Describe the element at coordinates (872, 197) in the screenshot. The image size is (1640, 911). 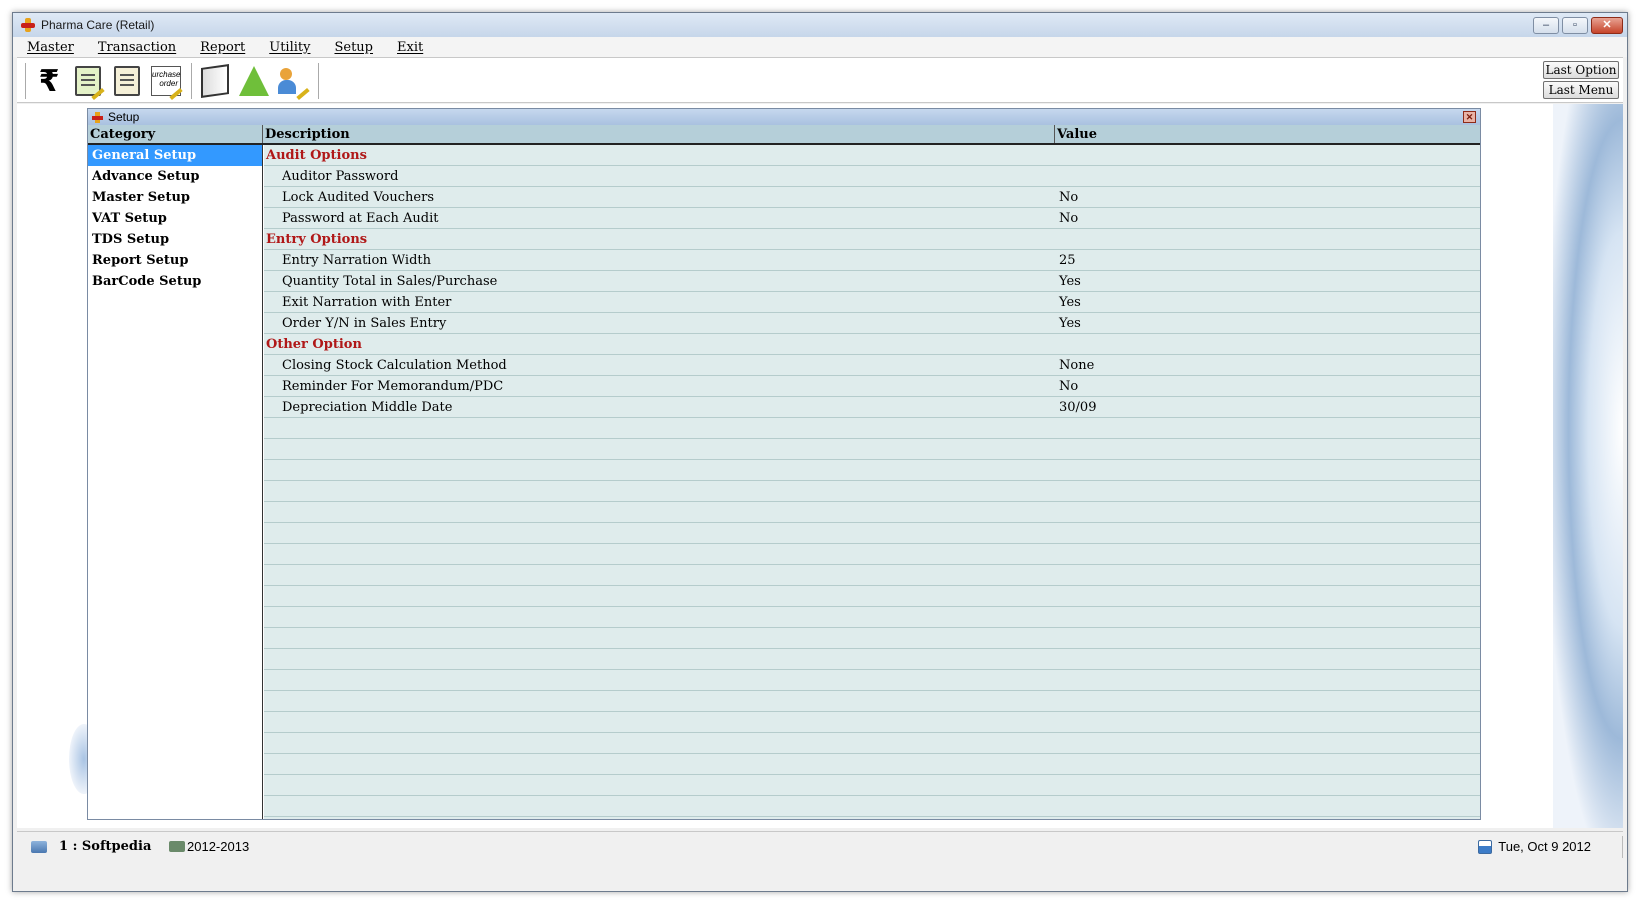
I see `table-row: Lock Audited Vouchers No` at that location.